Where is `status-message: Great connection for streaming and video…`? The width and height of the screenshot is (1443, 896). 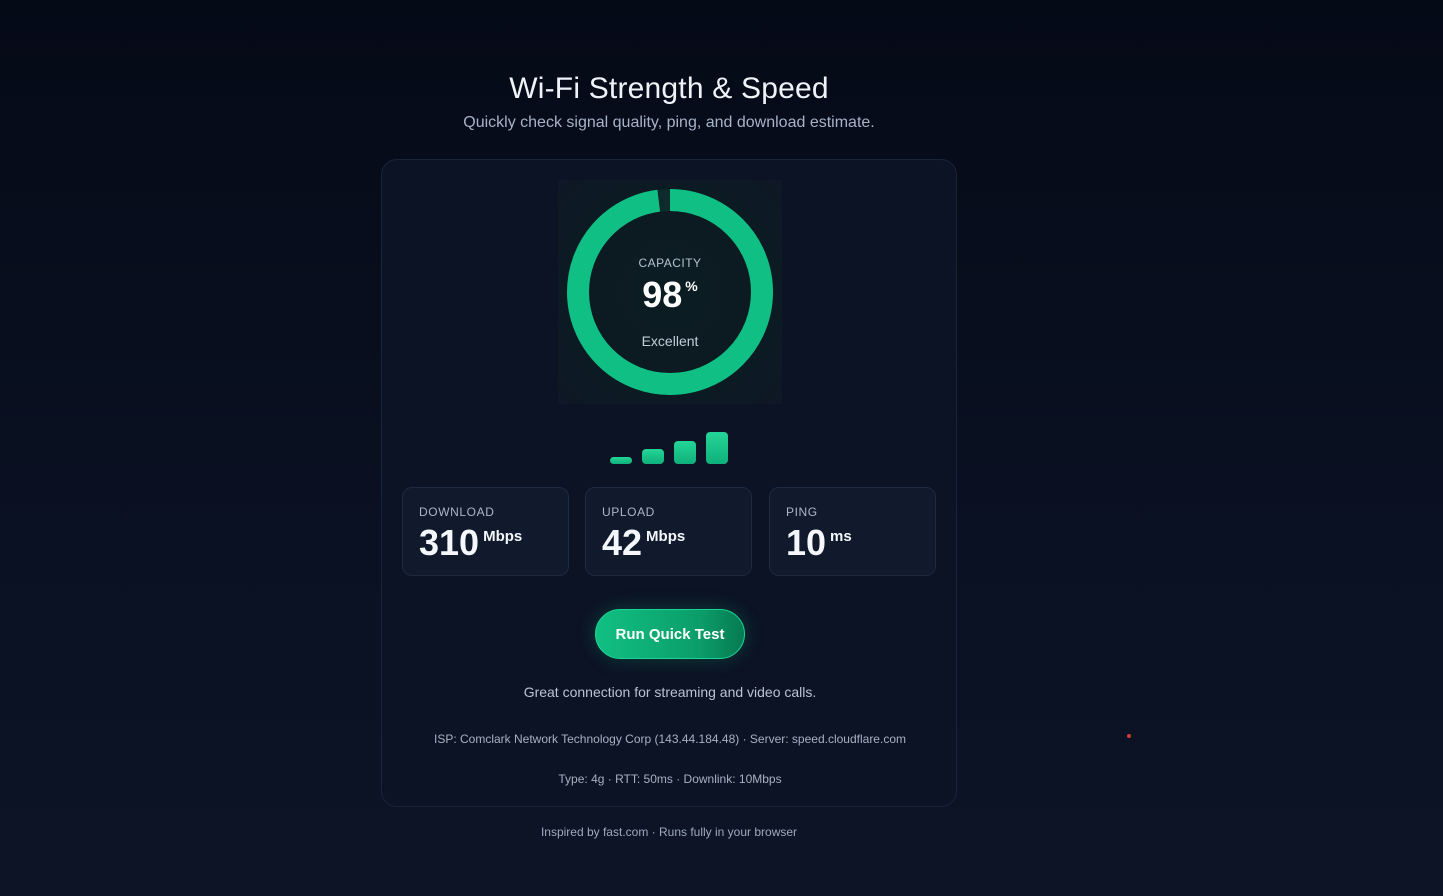 status-message: Great connection for streaming and video… is located at coordinates (670, 692).